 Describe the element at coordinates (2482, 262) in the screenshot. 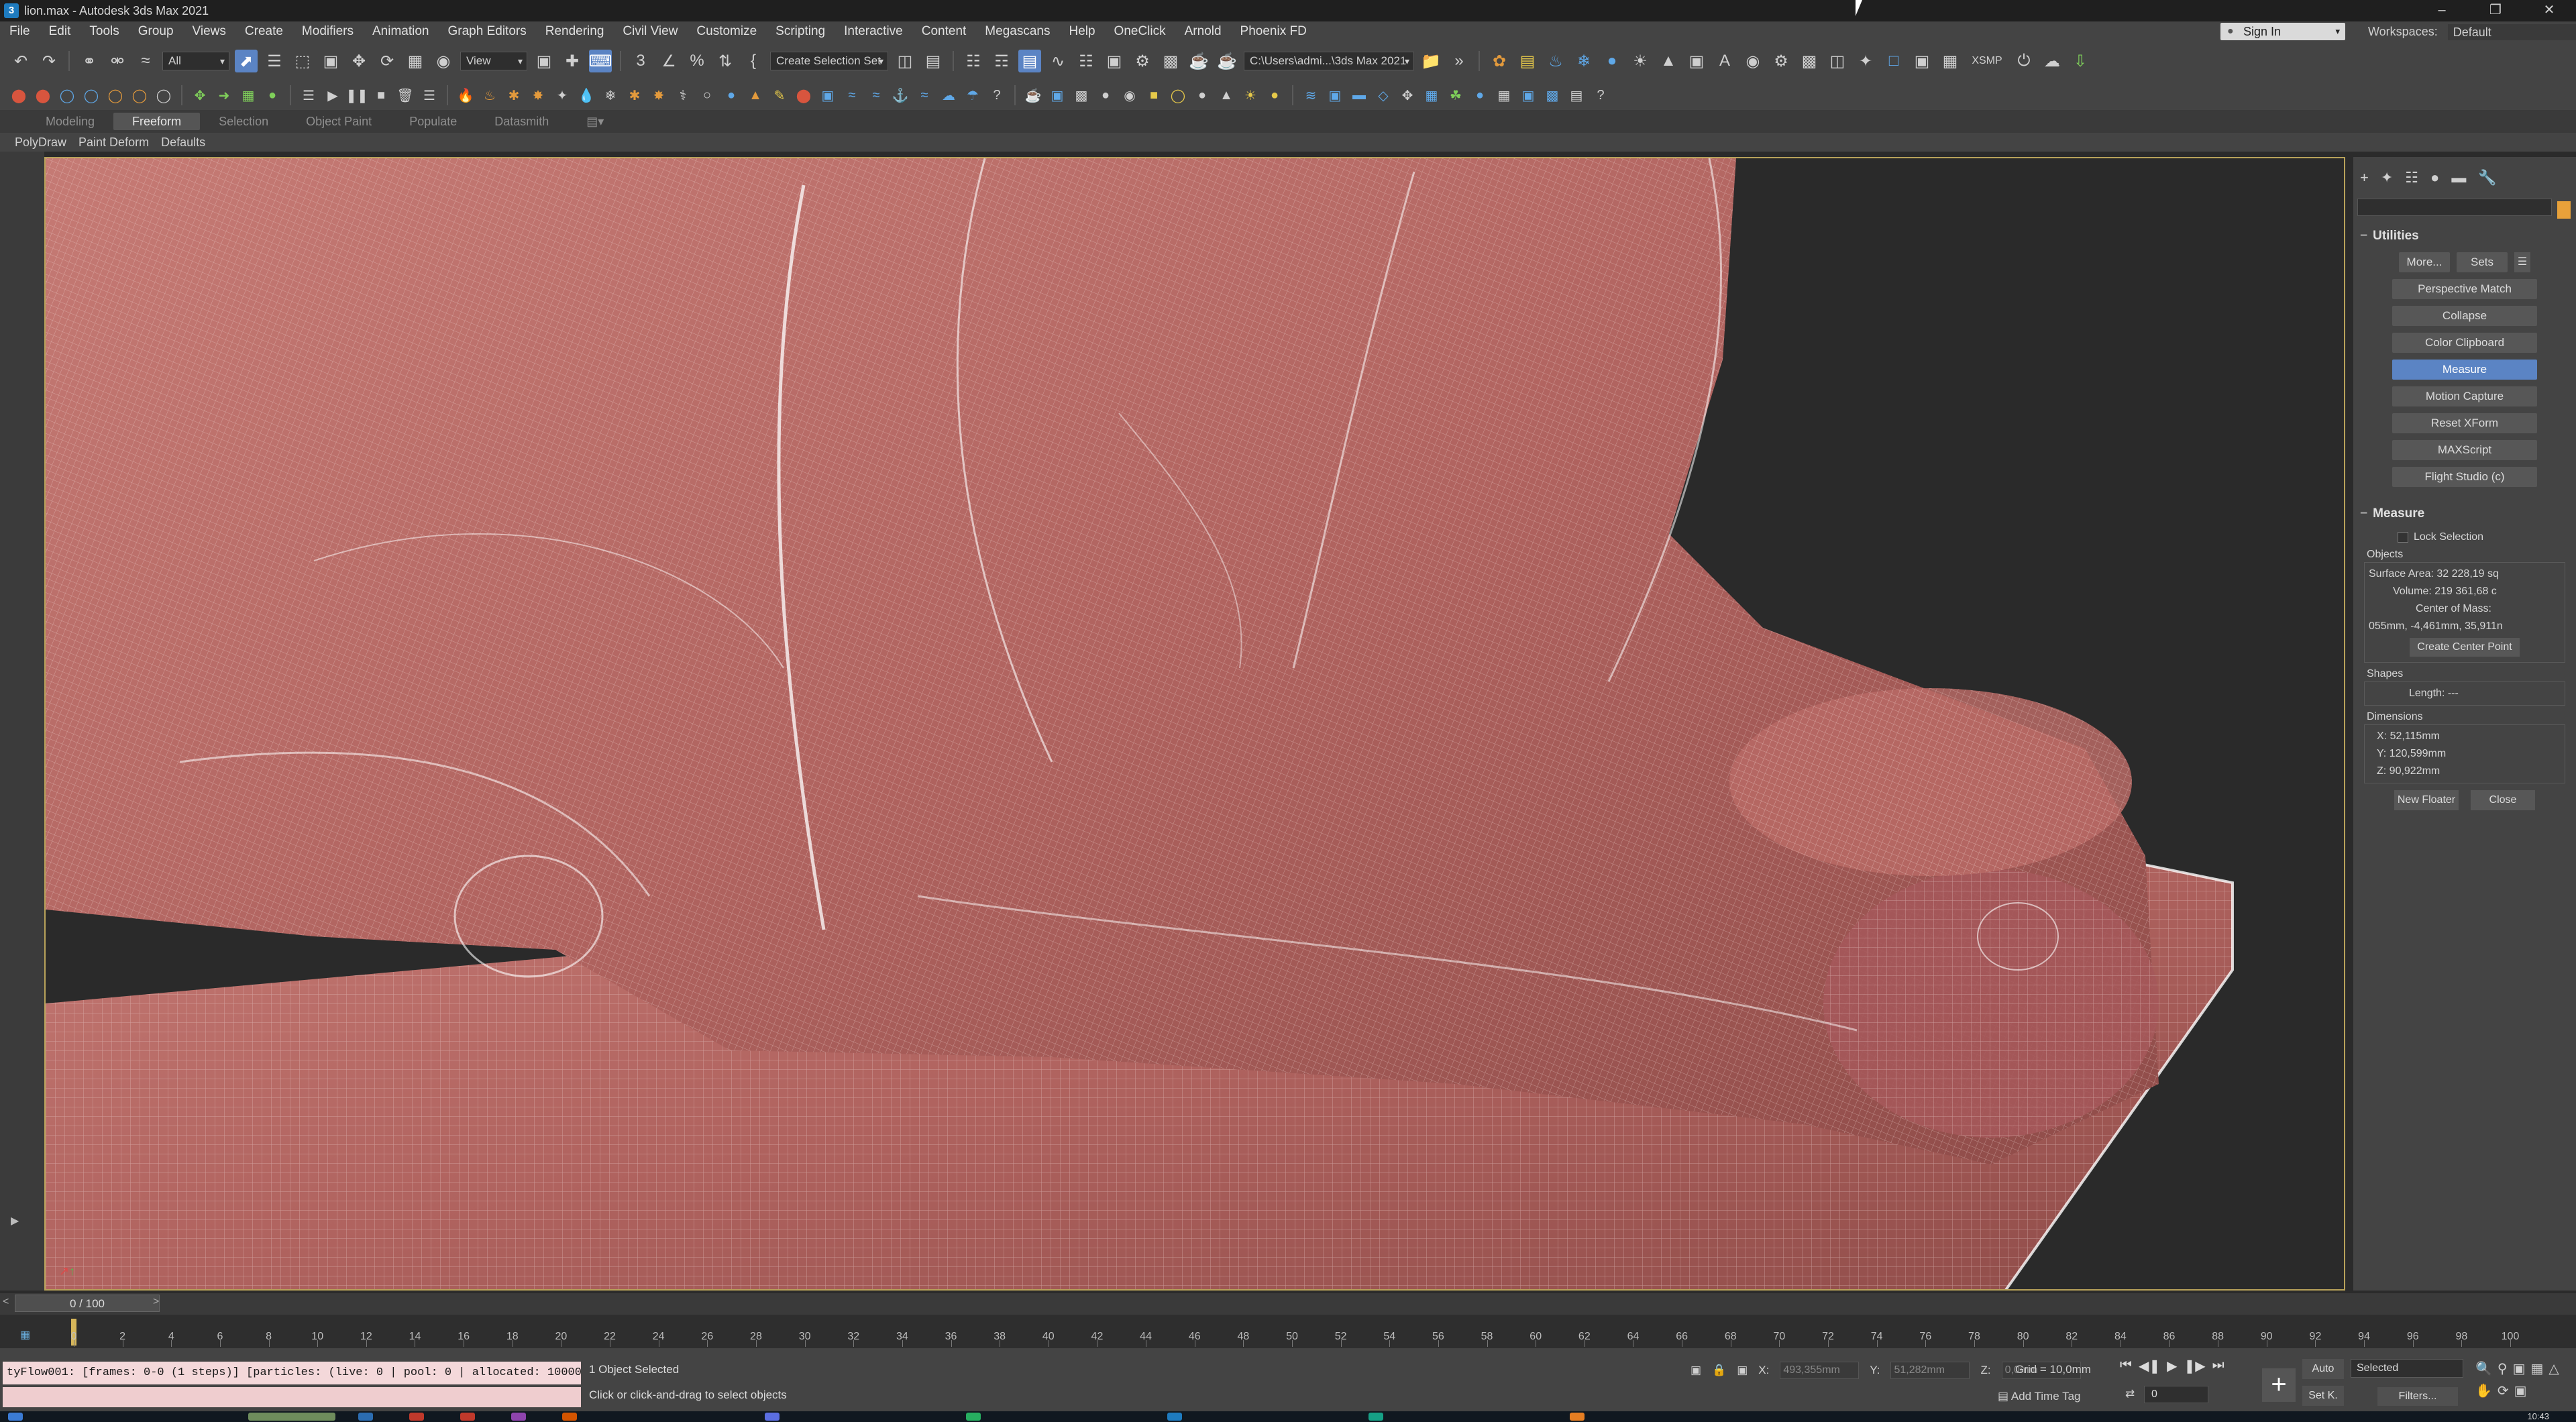

I see `sets-button: Sets` at that location.